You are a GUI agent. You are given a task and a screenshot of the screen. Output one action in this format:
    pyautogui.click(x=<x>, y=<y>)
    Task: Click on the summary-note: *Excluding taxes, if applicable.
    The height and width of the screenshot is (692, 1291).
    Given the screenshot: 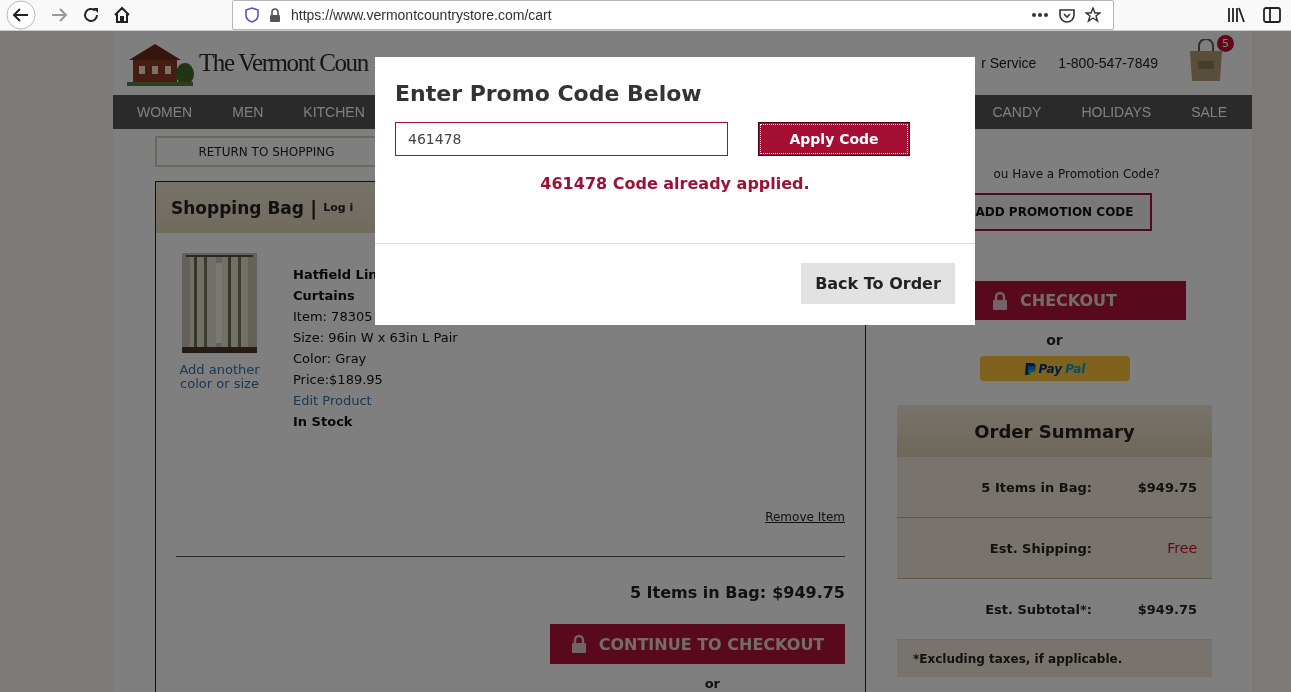 What is the action you would take?
    pyautogui.click(x=1054, y=658)
    